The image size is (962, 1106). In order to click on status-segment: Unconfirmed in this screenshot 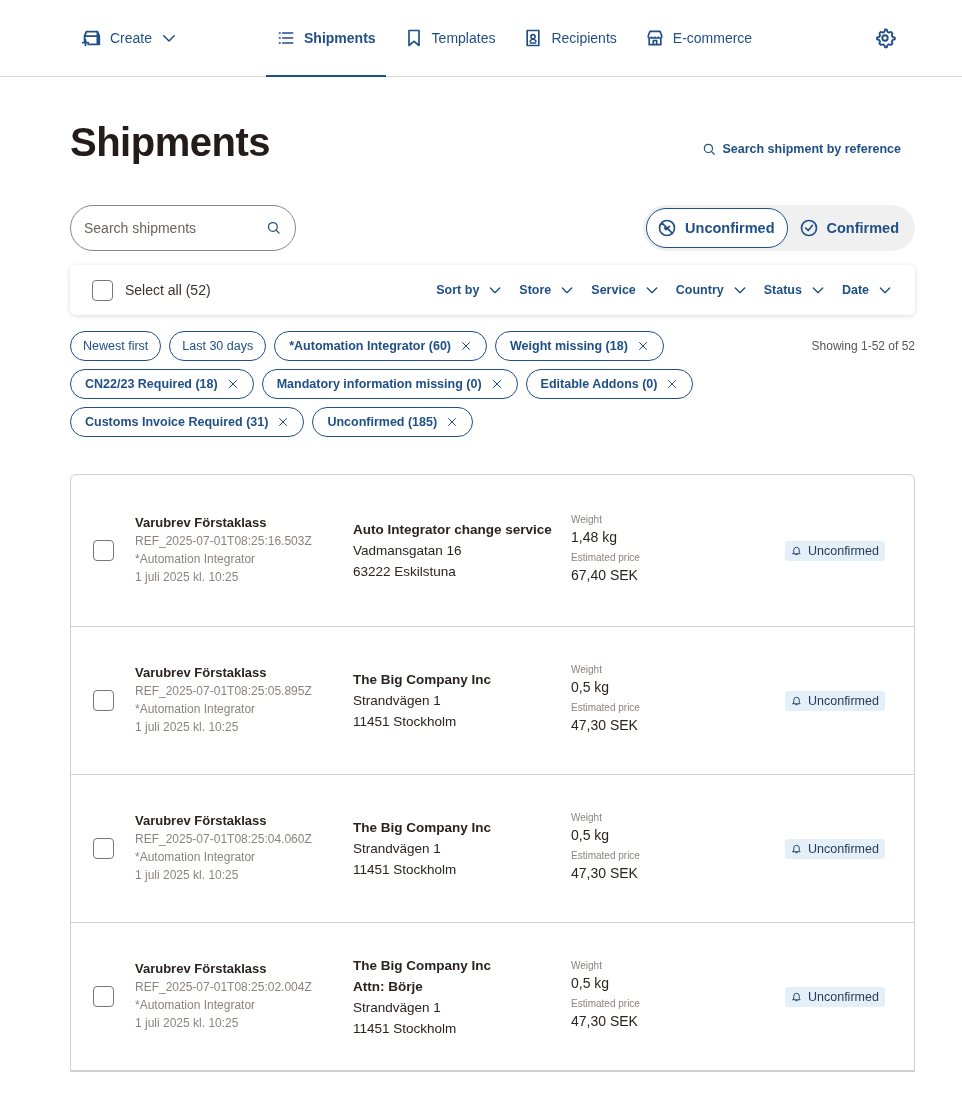, I will do `click(717, 228)`.